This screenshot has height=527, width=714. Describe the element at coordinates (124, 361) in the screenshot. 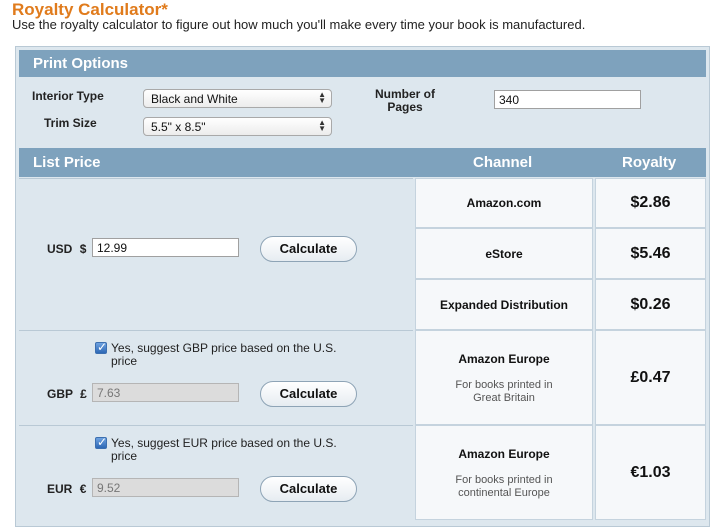

I see `gbp-suggest-line2: price` at that location.